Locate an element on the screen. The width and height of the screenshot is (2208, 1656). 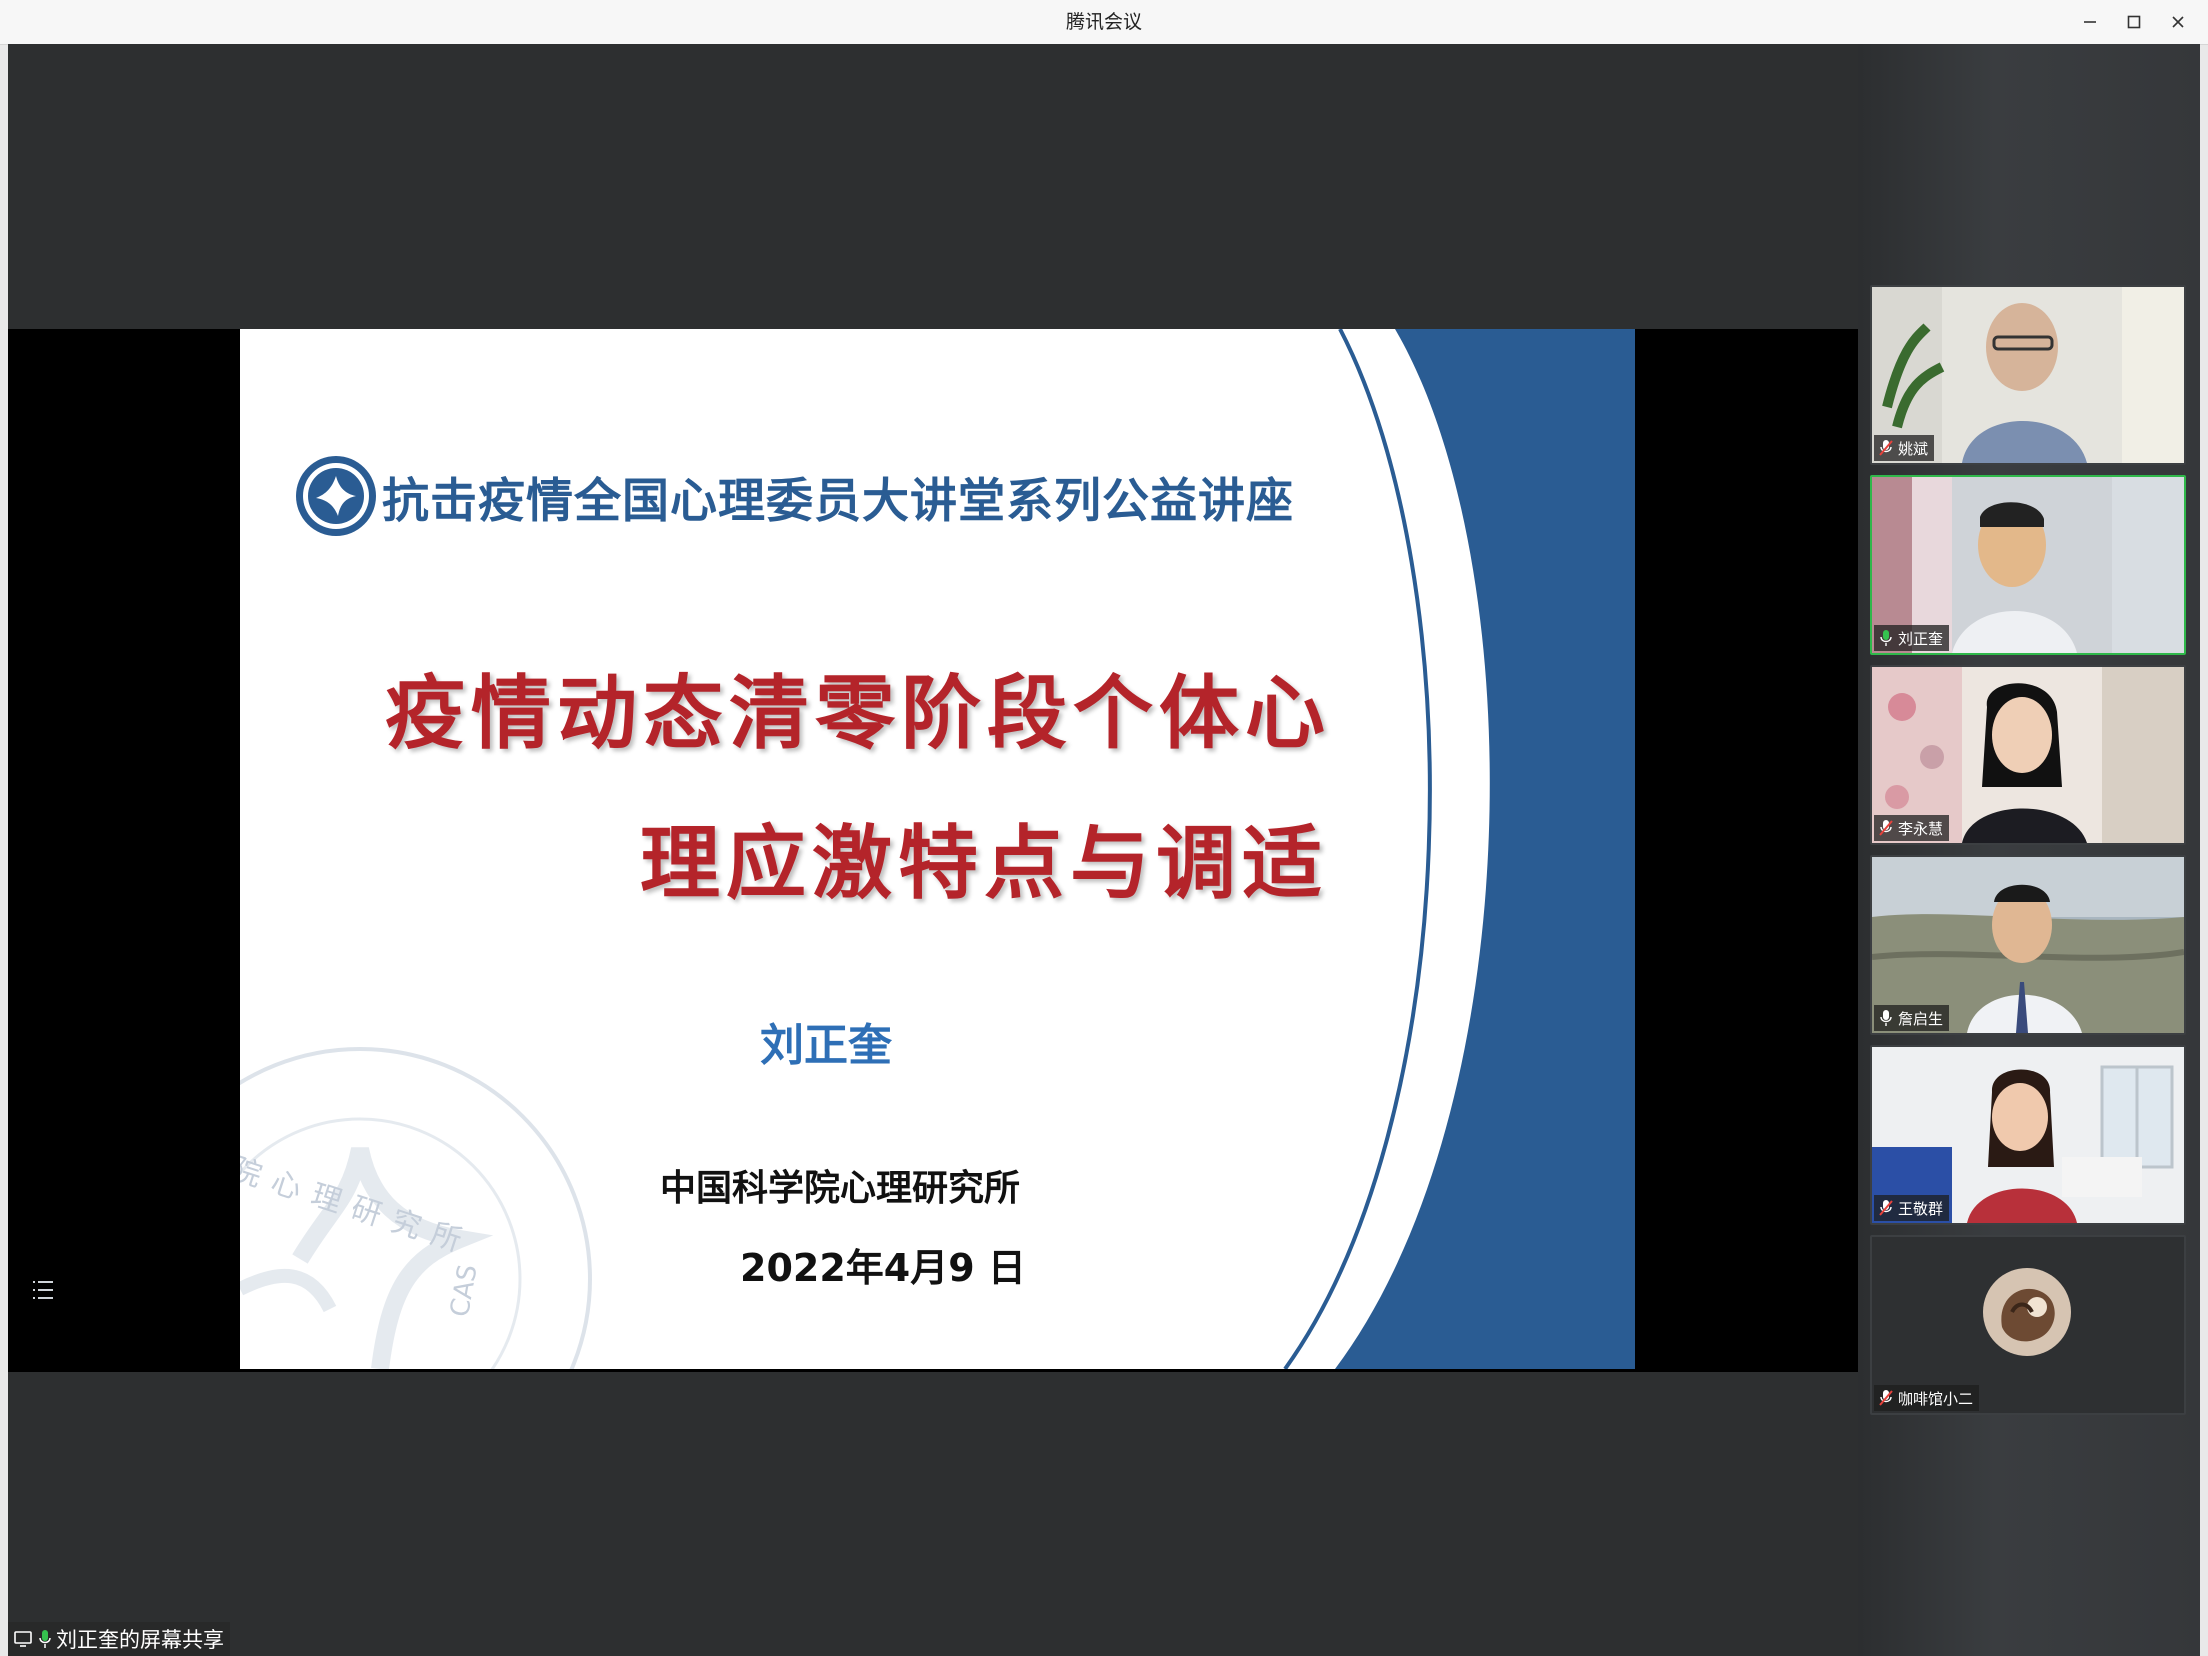
slide-organization: 中国科学院心理研究所 is located at coordinates (840, 1188).